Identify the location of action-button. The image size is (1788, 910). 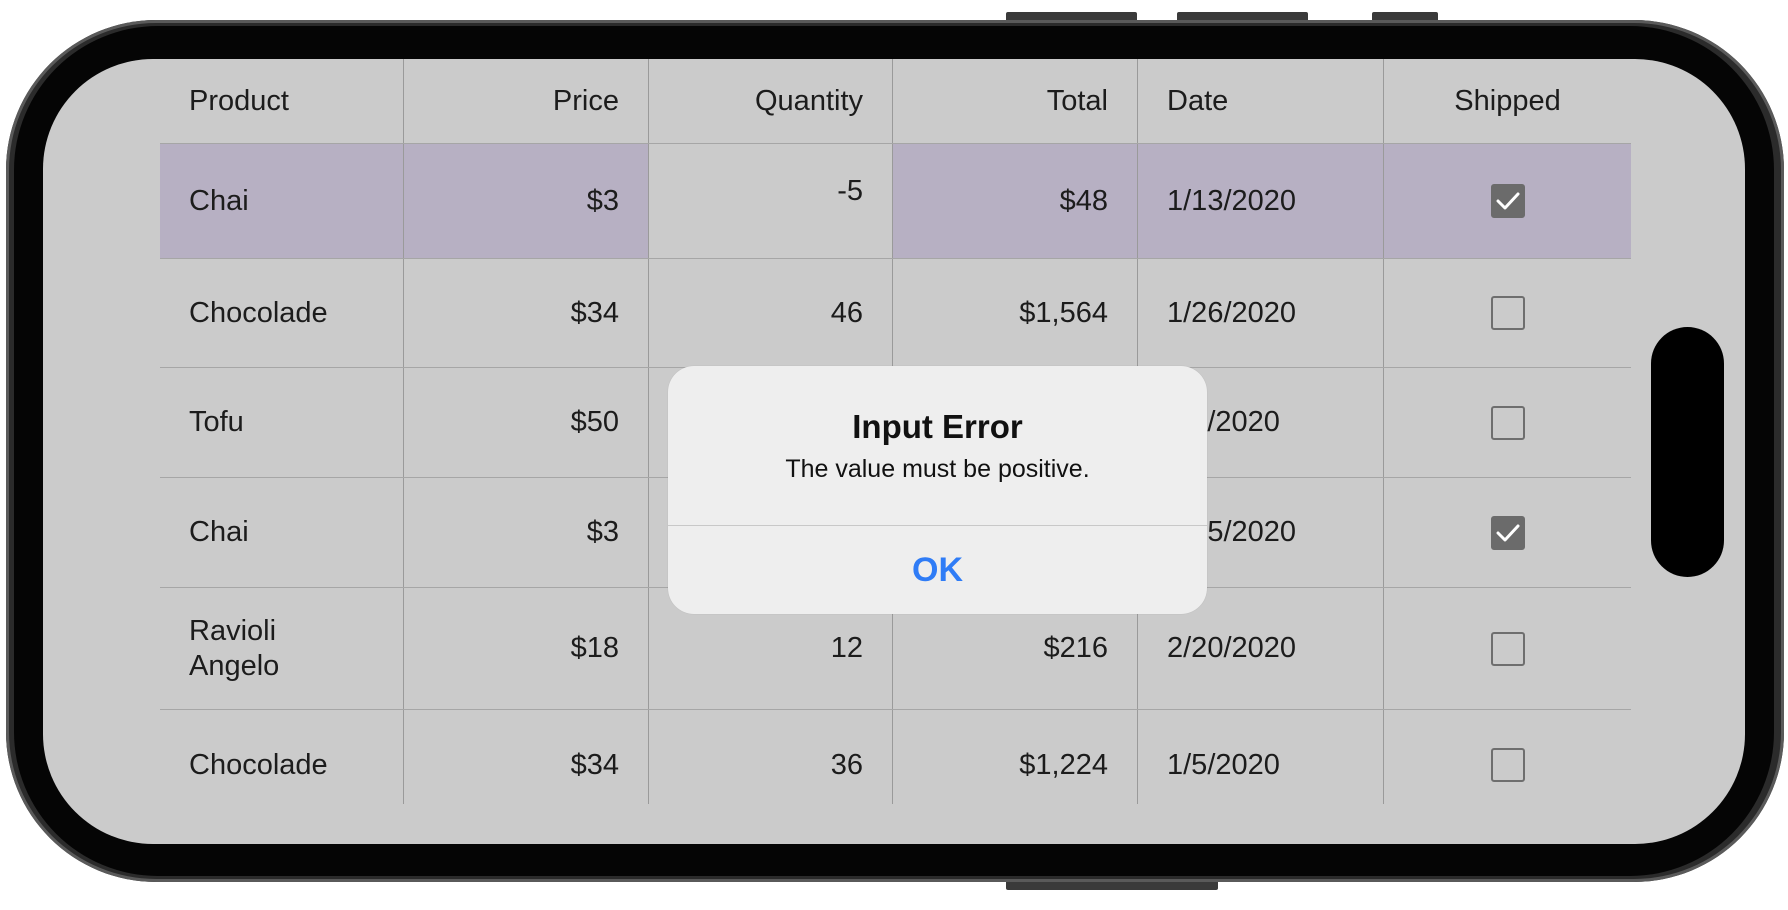
(1405, 16).